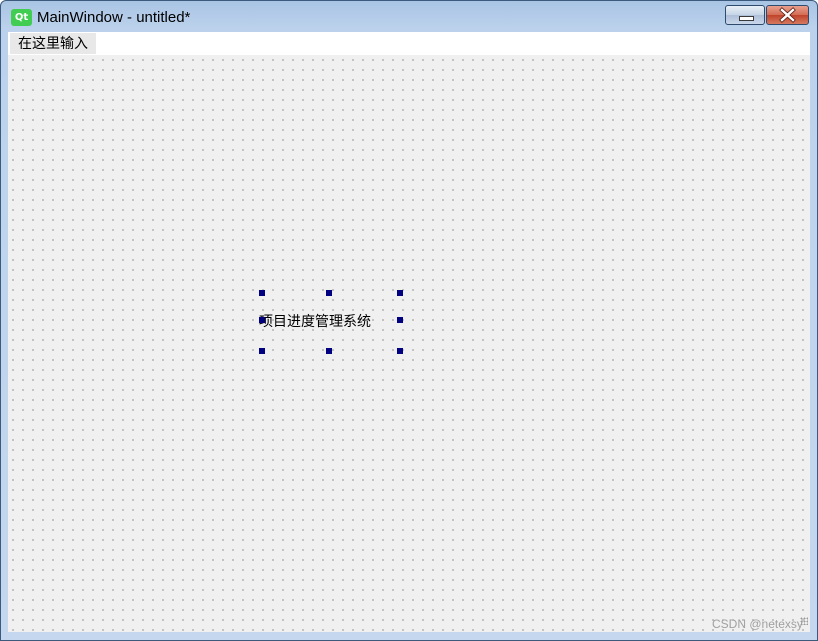  Describe the element at coordinates (400, 293) in the screenshot. I see `resize-handle-top-right` at that location.